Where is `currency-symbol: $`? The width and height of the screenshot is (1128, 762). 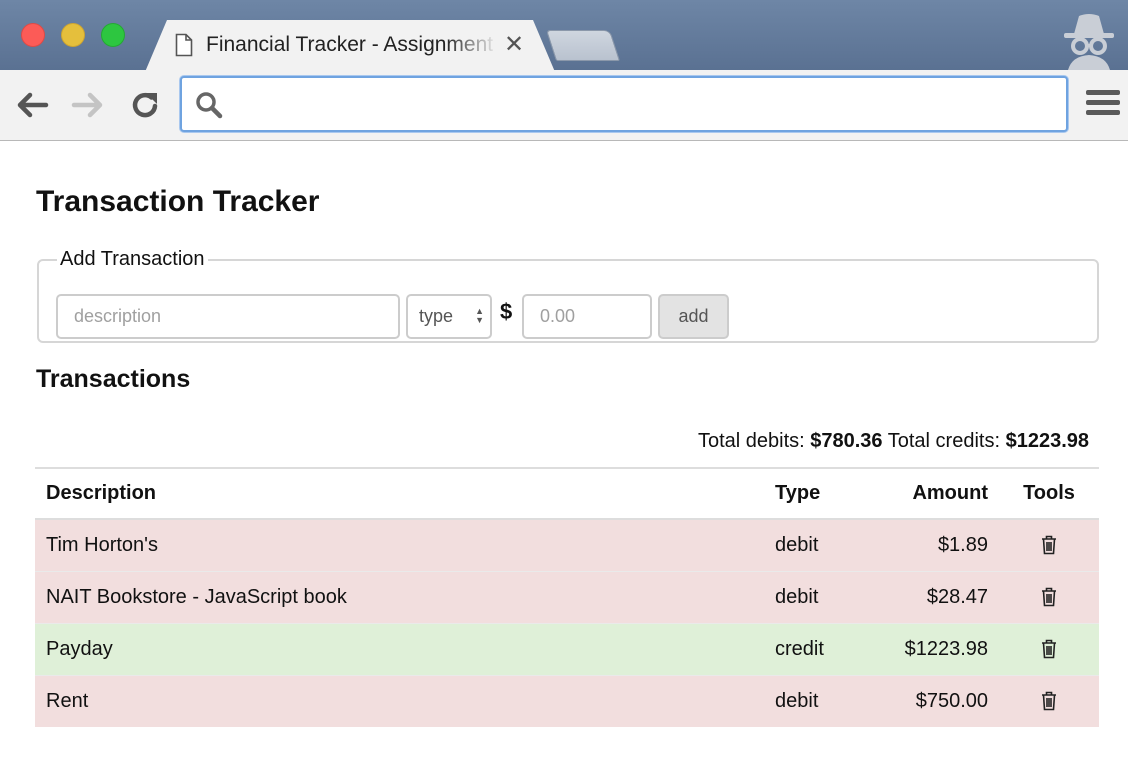
currency-symbol: $ is located at coordinates (506, 311).